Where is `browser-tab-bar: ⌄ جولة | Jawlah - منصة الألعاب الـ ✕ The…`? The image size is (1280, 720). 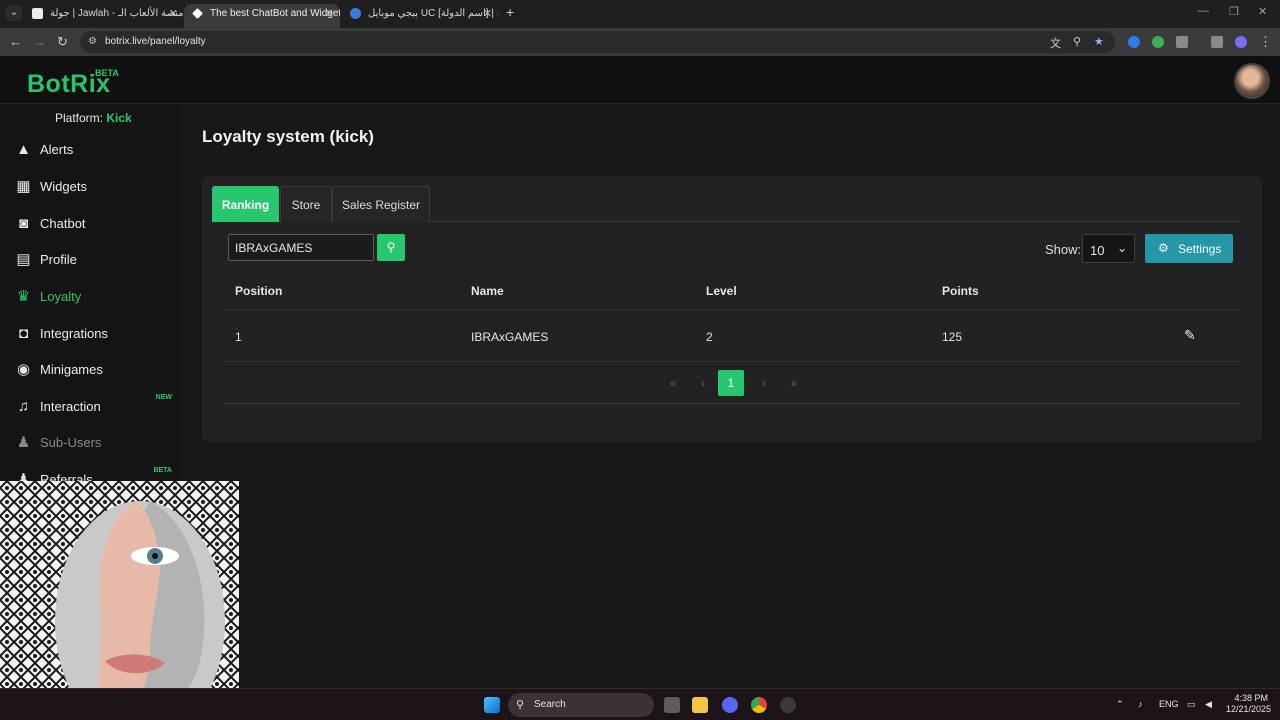 browser-tab-bar: ⌄ جولة | Jawlah - منصة الألعاب الـ ✕ The… is located at coordinates (640, 14).